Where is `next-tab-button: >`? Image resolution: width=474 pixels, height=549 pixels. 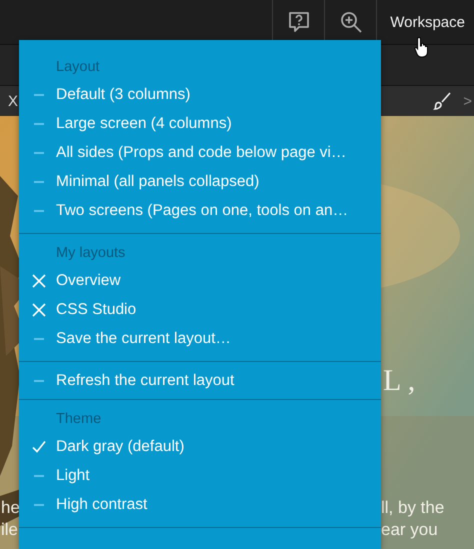
next-tab-button: > is located at coordinates (467, 101).